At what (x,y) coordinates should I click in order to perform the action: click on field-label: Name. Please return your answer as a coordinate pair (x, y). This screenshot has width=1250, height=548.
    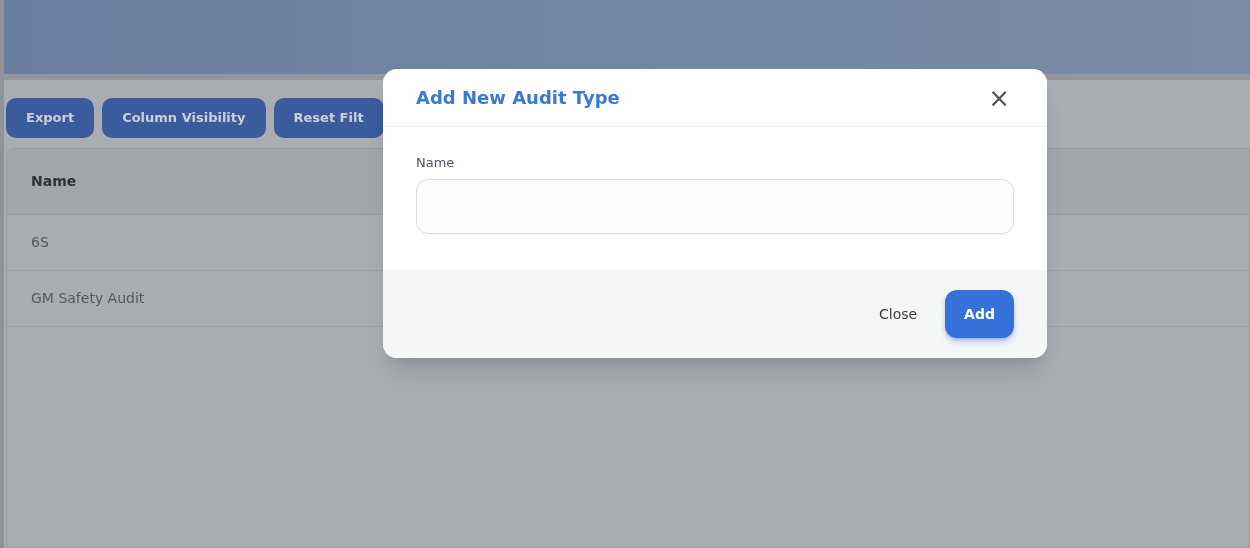
    Looking at the image, I should click on (436, 163).